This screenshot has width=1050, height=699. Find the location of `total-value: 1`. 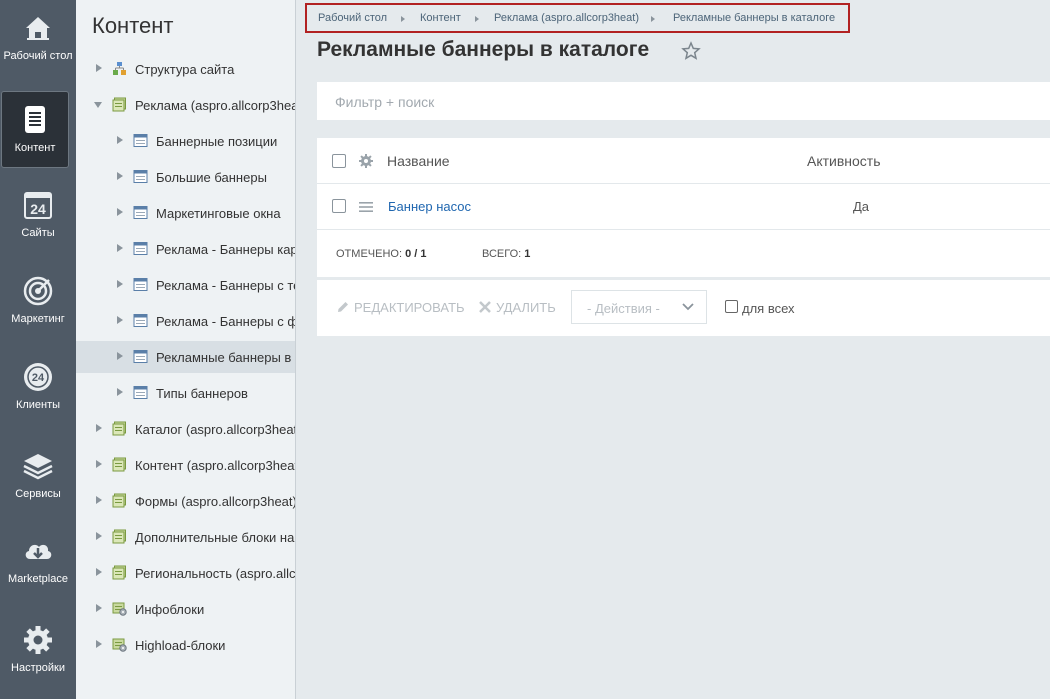

total-value: 1 is located at coordinates (527, 254).